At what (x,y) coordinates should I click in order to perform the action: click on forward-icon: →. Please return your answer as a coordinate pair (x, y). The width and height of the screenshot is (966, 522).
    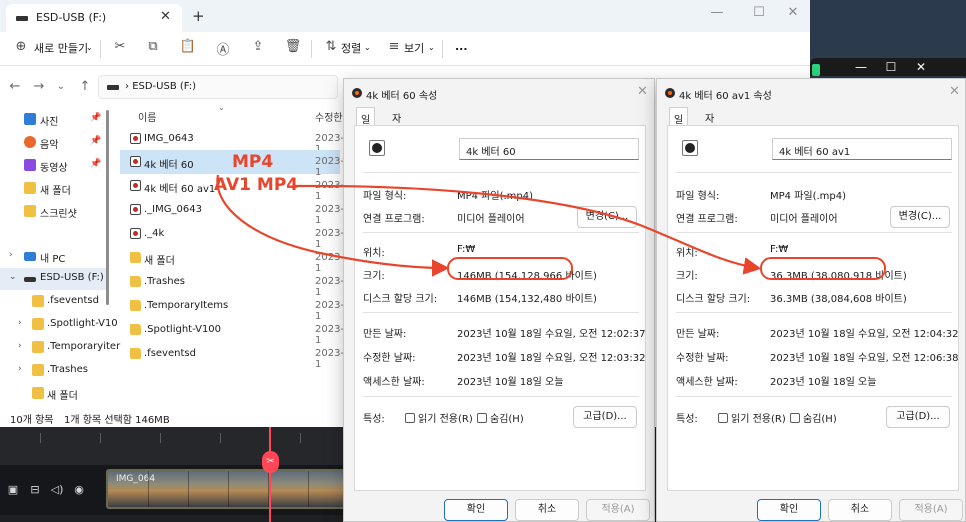
    Looking at the image, I should click on (39, 86).